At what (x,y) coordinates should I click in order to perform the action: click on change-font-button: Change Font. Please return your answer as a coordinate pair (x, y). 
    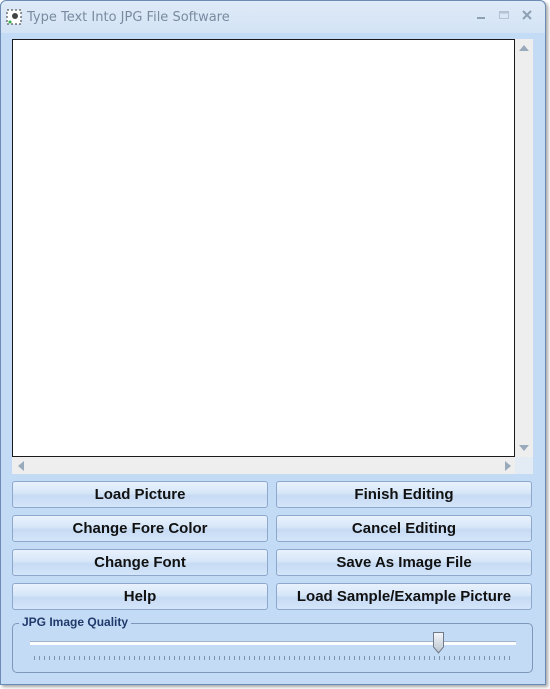
    Looking at the image, I should click on (140, 562).